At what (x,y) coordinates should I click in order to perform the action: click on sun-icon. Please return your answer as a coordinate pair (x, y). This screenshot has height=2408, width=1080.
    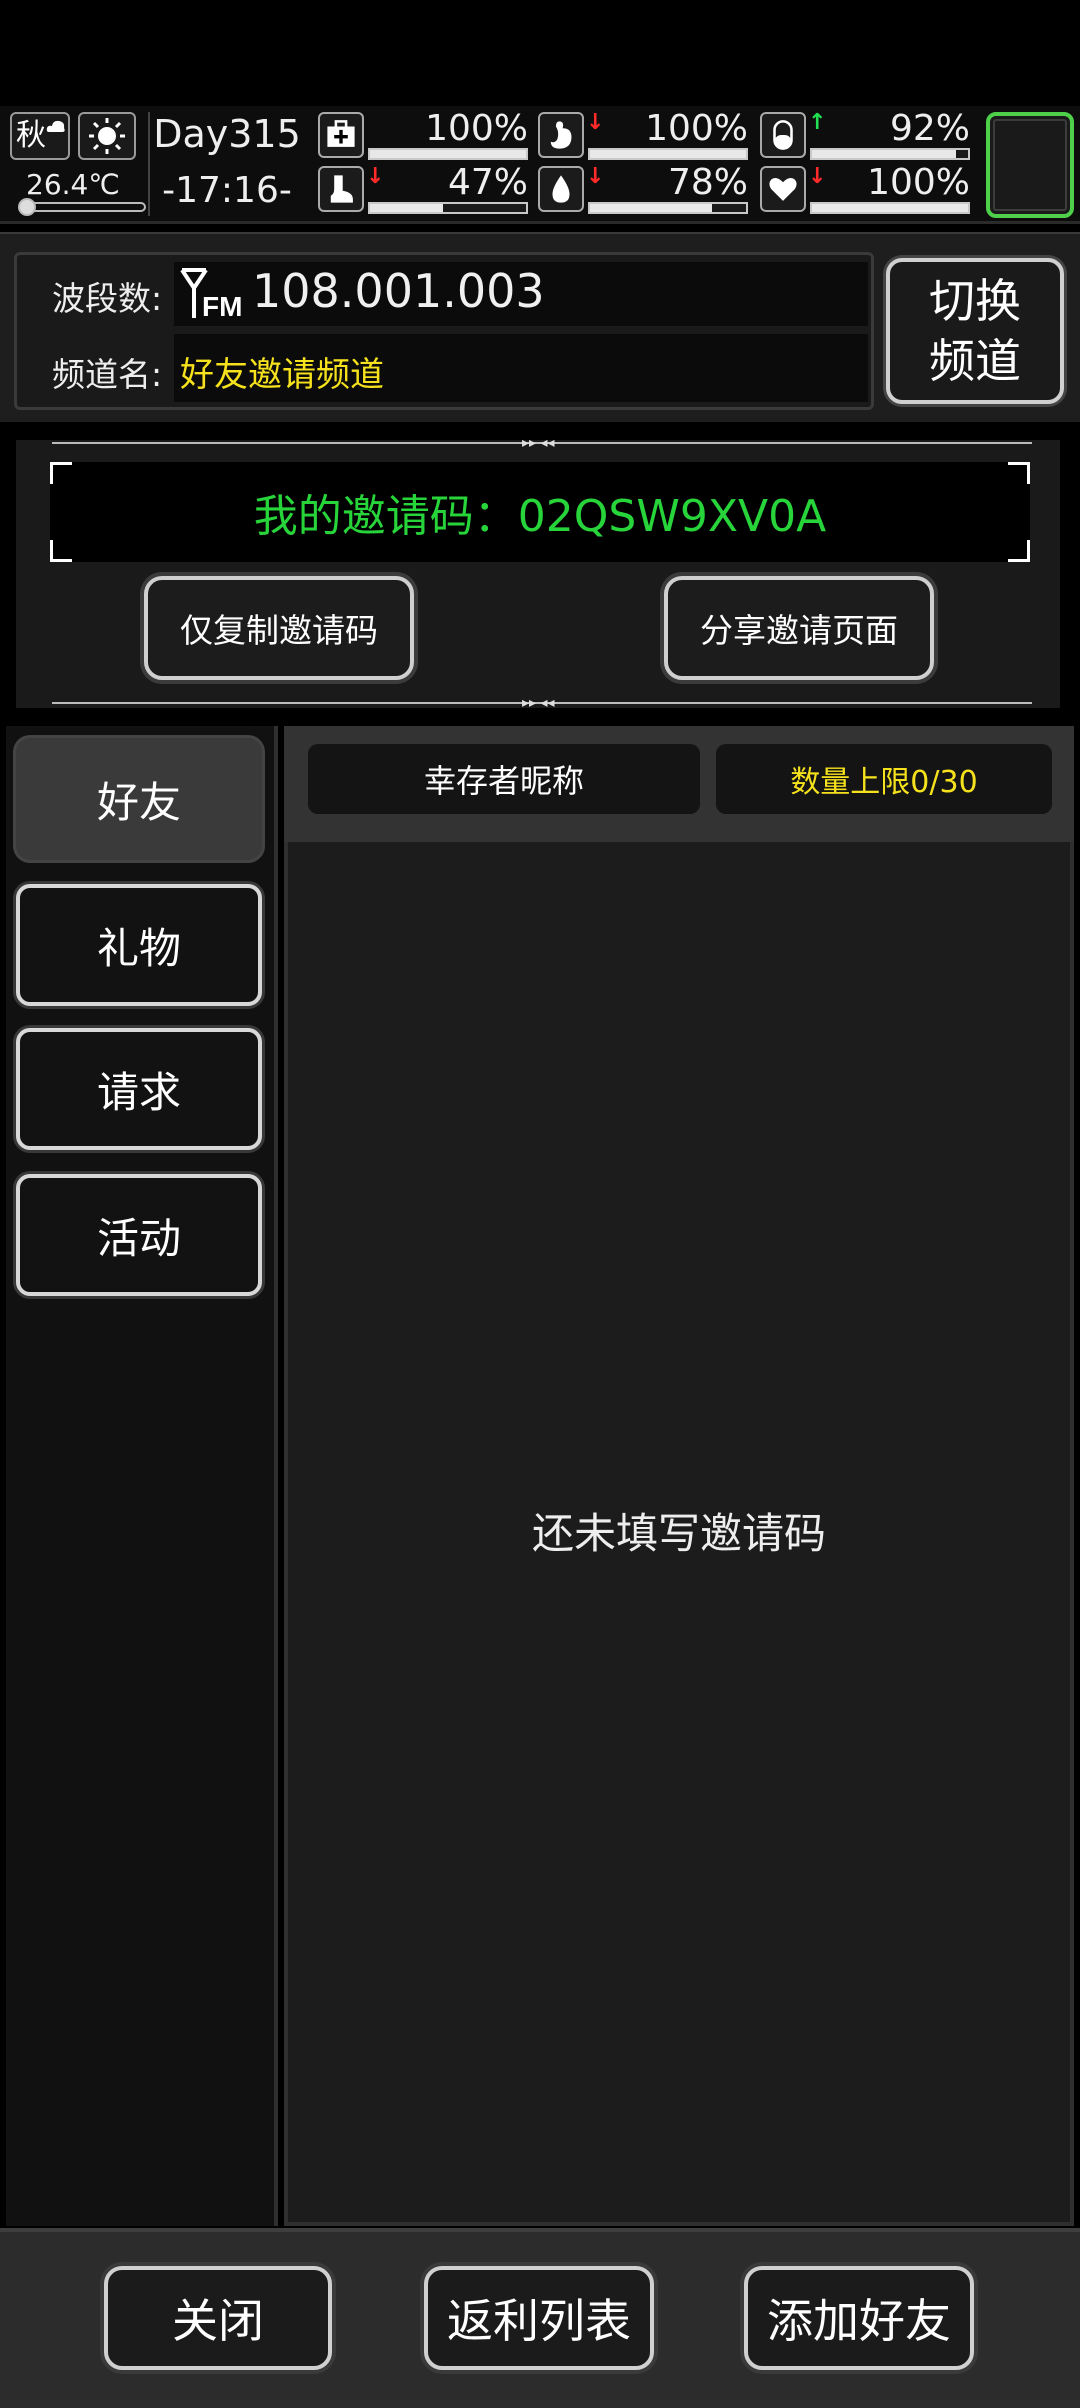
    Looking at the image, I should click on (107, 136).